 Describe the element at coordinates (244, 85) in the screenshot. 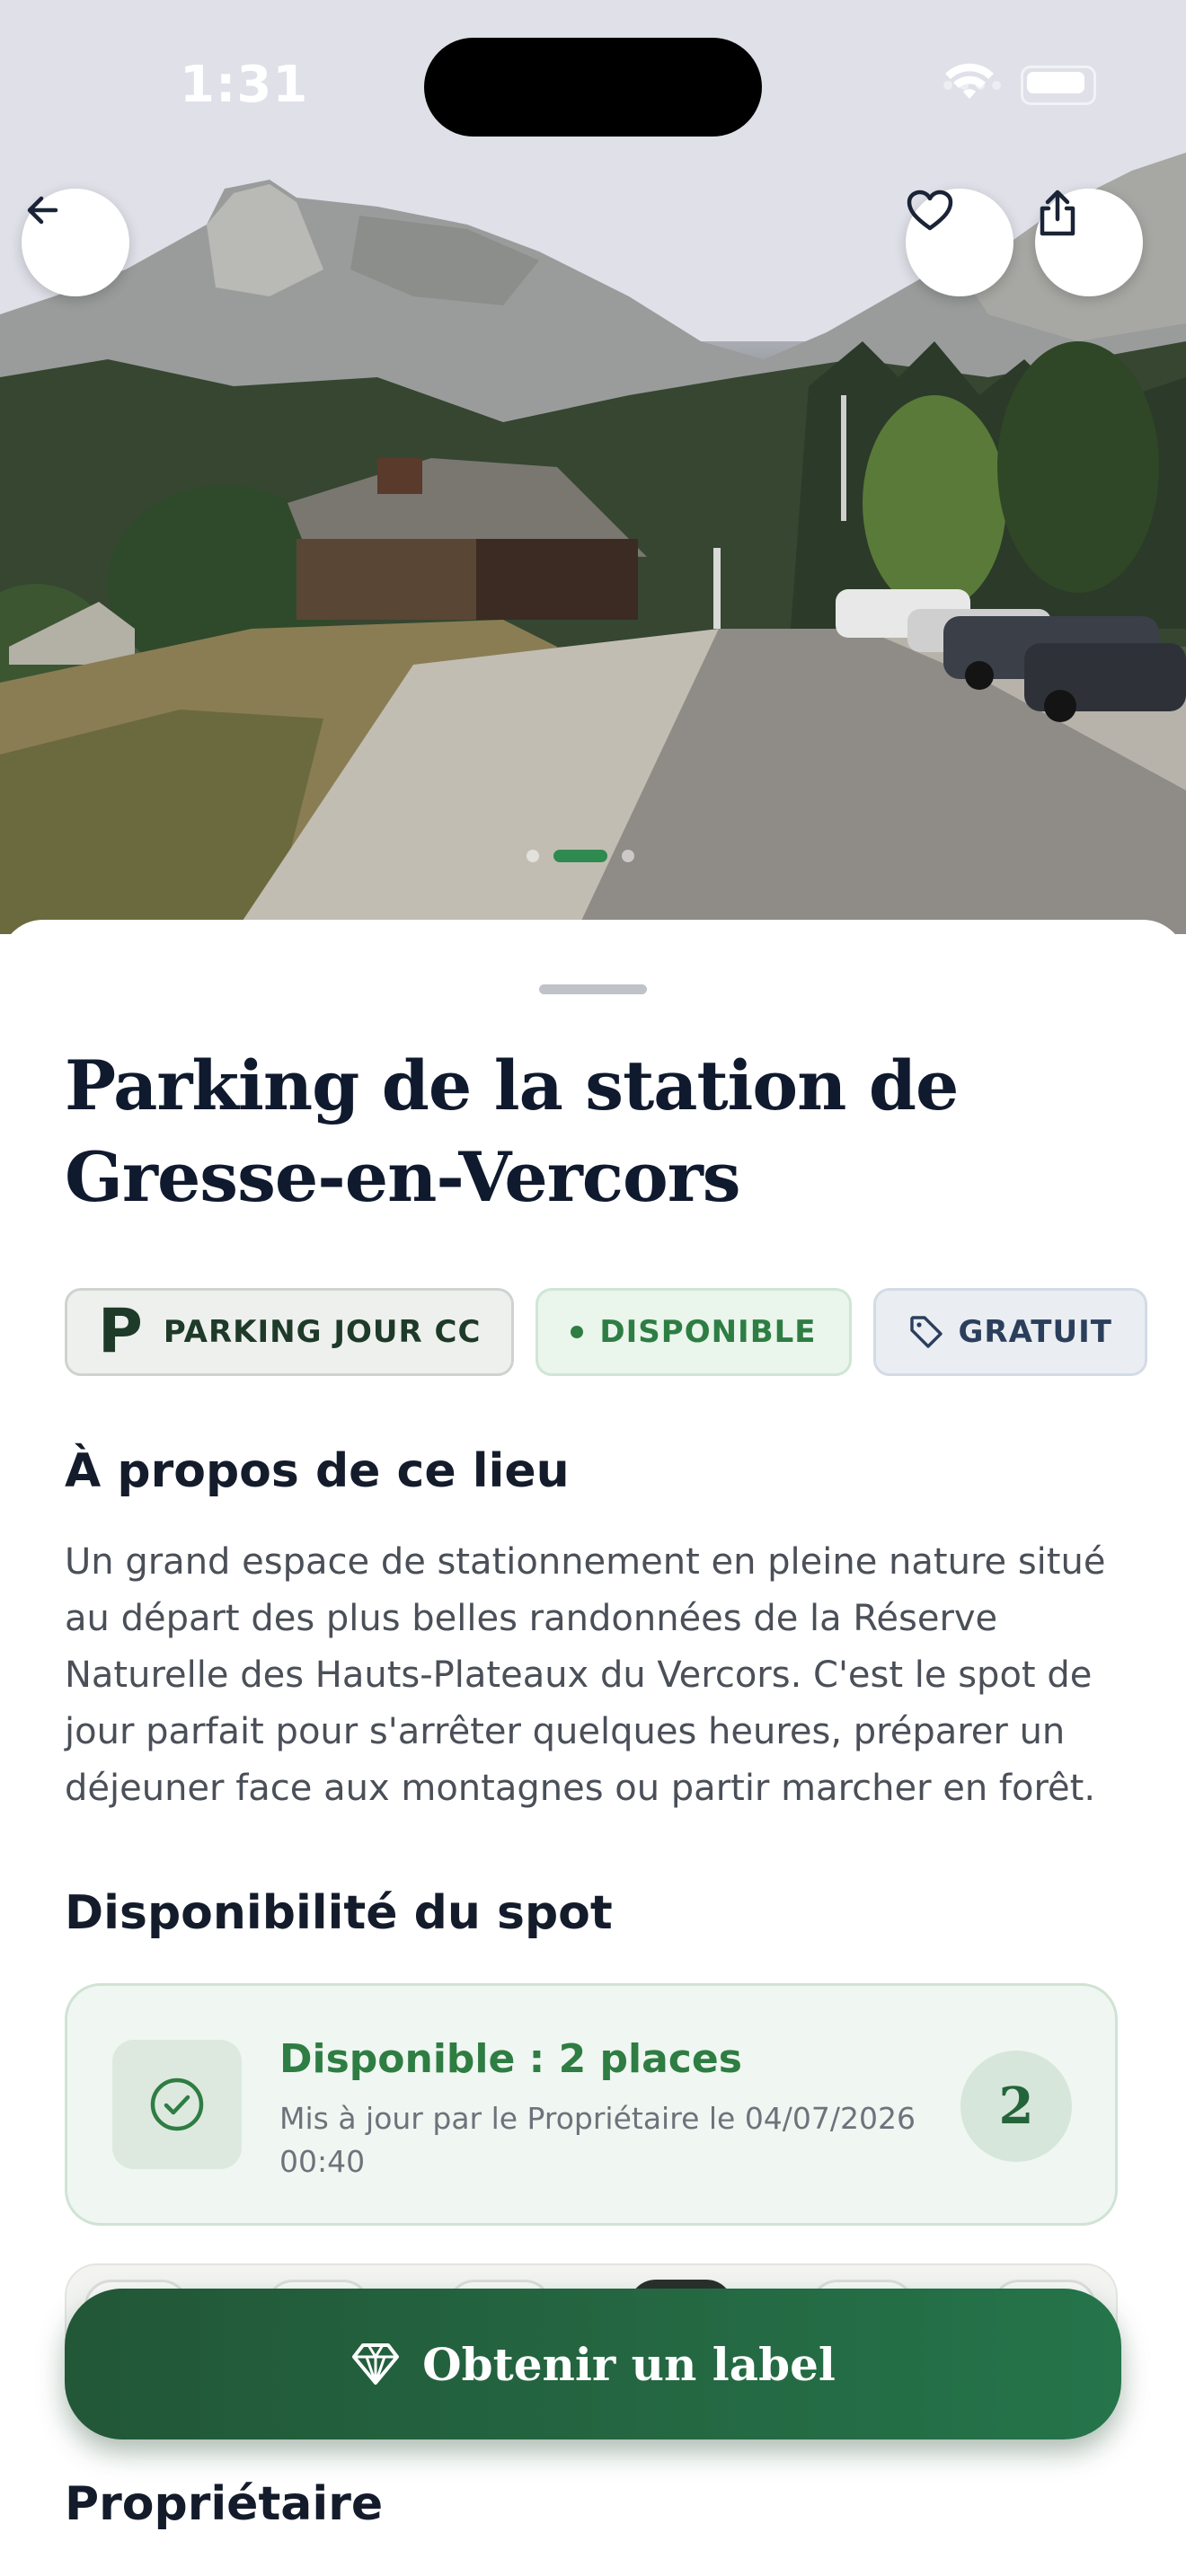

I see `status-bar-time: 1:31` at that location.